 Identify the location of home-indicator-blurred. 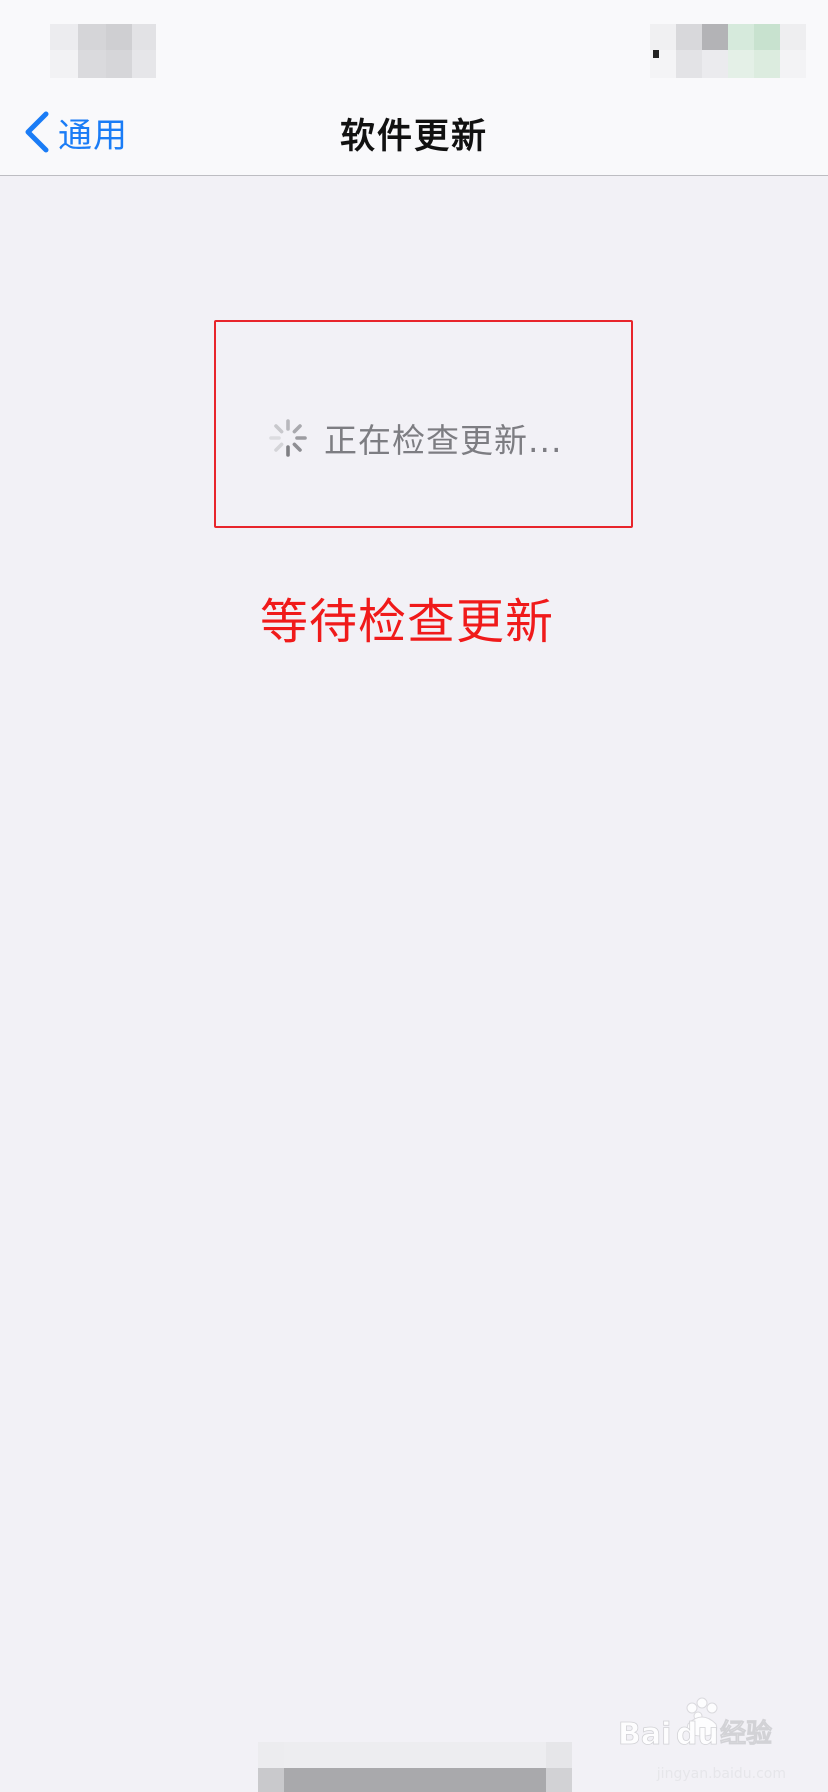
(415, 1767).